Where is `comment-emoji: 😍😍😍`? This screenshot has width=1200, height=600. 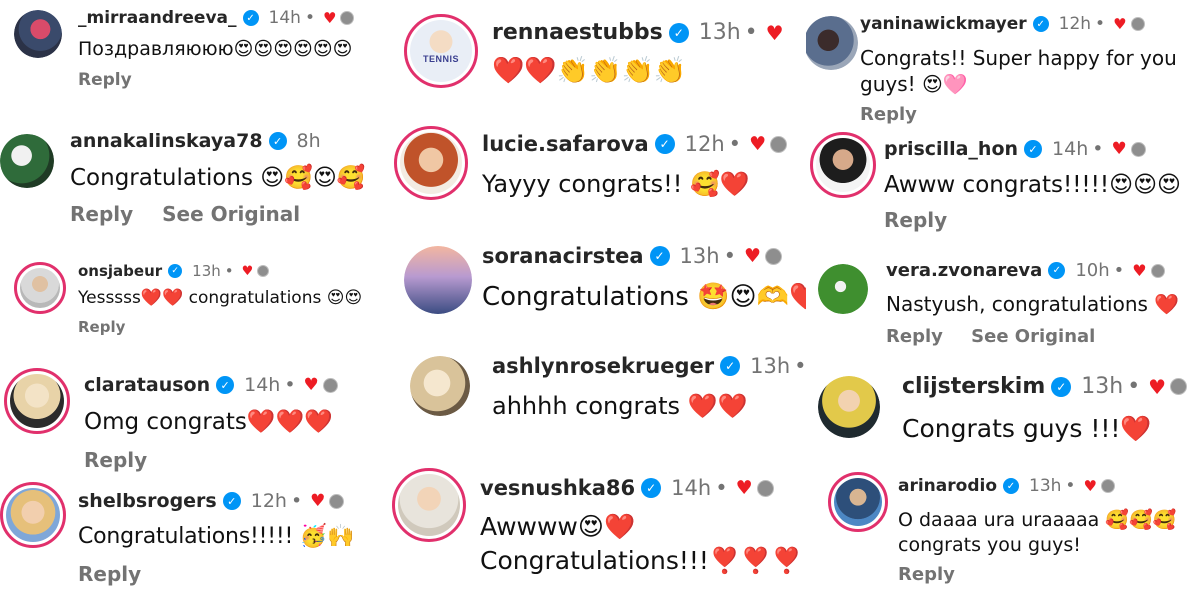
comment-emoji: 😍😍😍 is located at coordinates (1145, 185).